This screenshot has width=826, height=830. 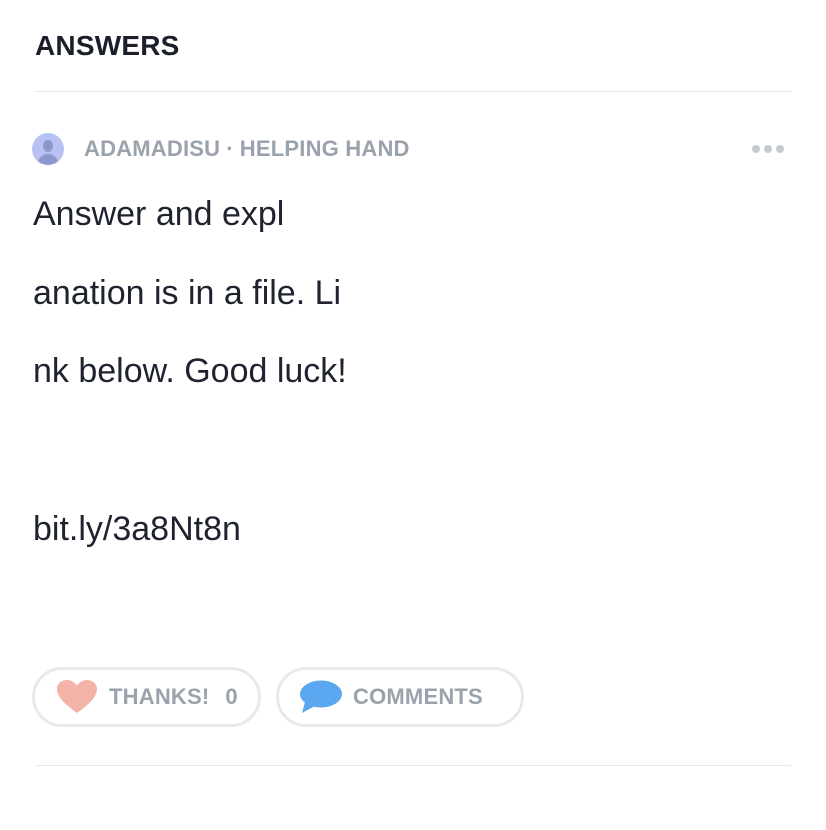 I want to click on comment-bubble-icon, so click(x=321, y=696).